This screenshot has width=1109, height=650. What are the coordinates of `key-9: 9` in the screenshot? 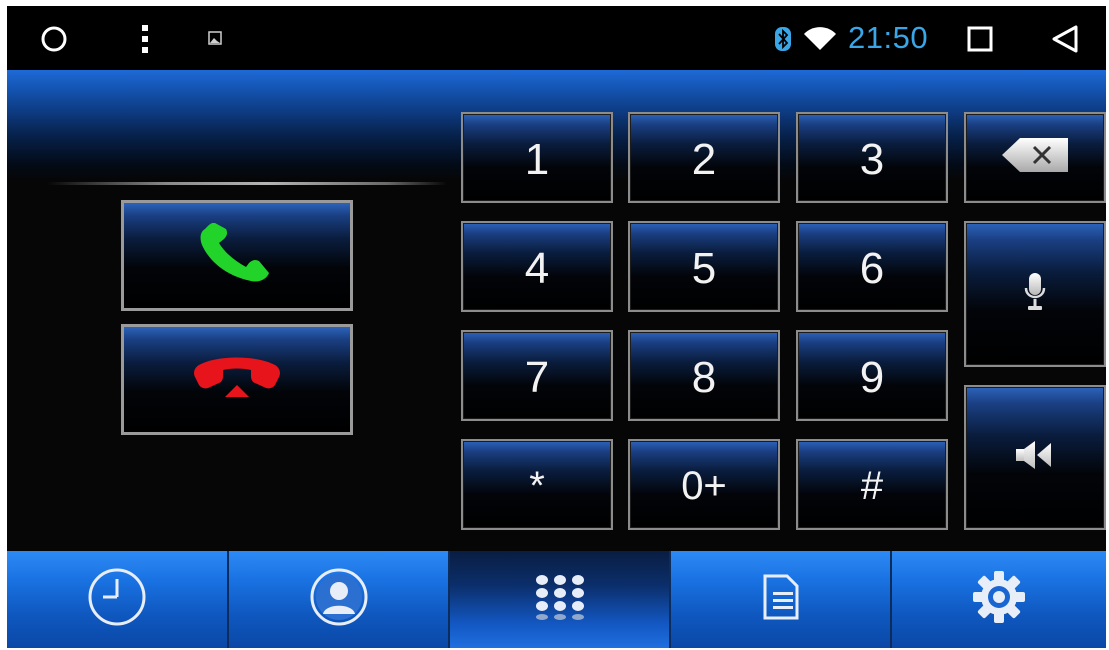 It's located at (872, 375).